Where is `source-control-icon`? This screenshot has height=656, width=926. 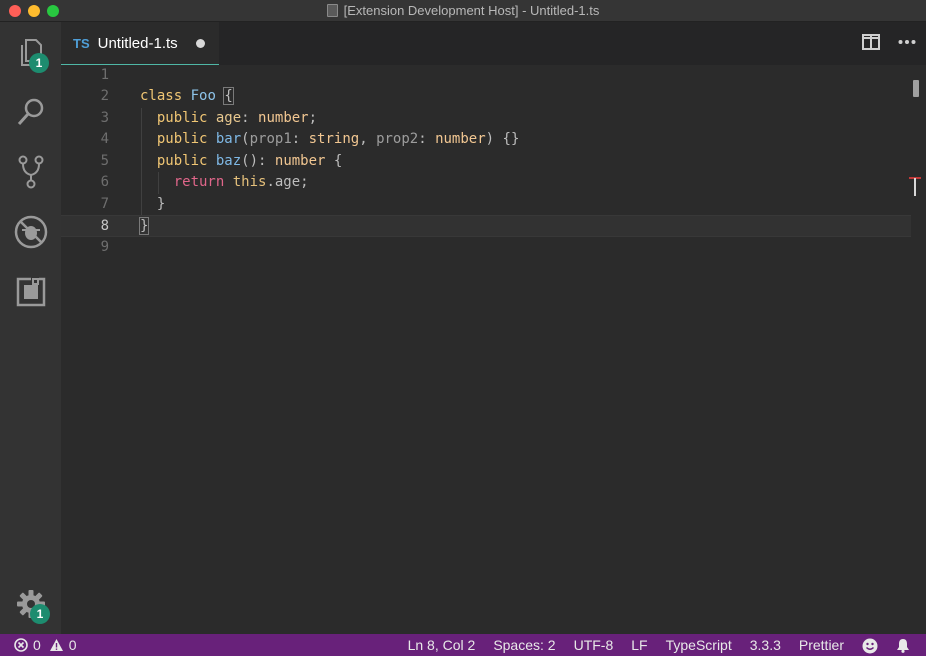 source-control-icon is located at coordinates (30, 172).